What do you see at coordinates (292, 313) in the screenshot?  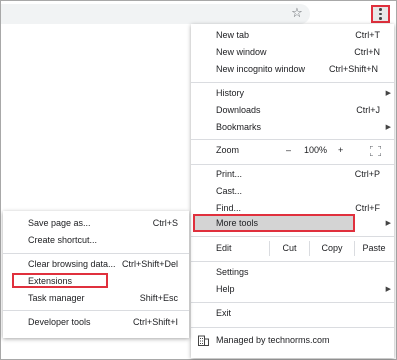 I see `menu-item-exit: Exit` at bounding box center [292, 313].